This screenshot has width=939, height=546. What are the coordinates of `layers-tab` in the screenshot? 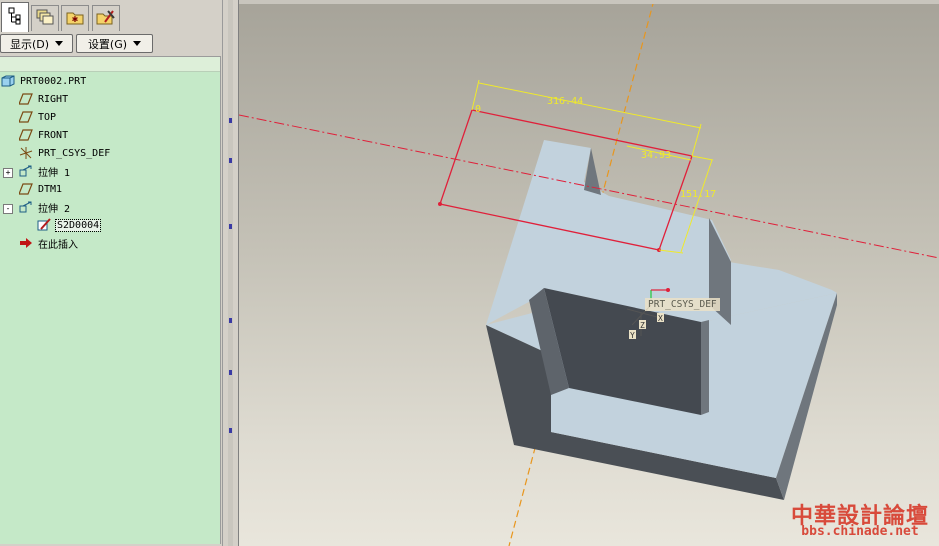 It's located at (45, 18).